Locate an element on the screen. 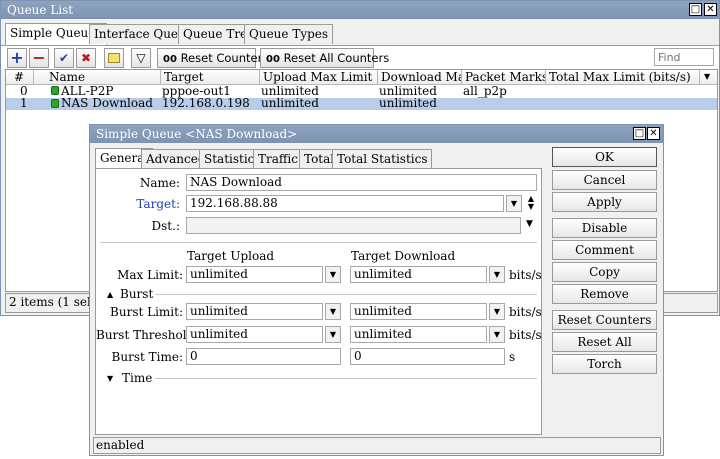 This screenshot has height=459, width=720. dialog-title: Simple Queue <NAS Download> is located at coordinates (197, 134).